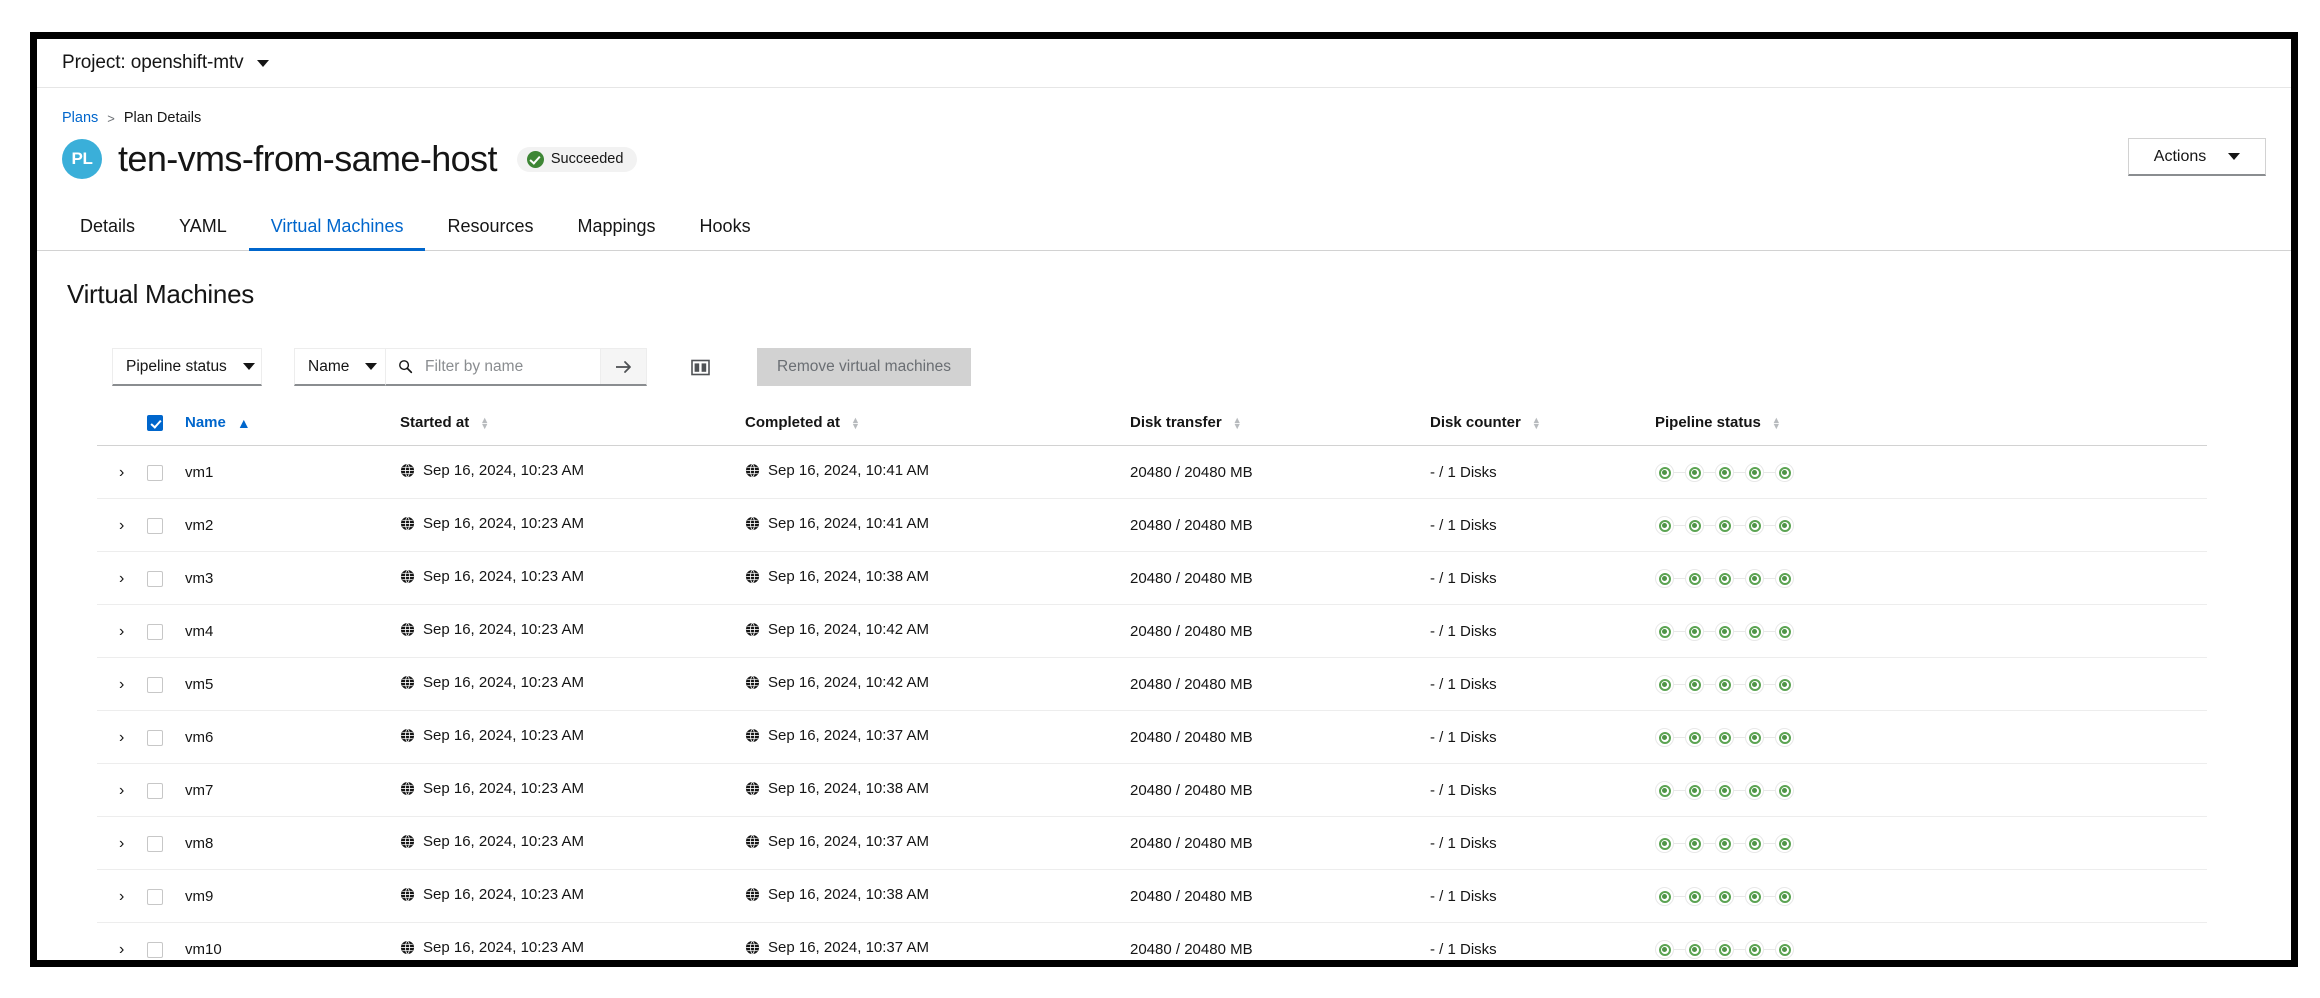 This screenshot has height=998, width=2320. What do you see at coordinates (166, 896) in the screenshot?
I see `row-select-cell` at bounding box center [166, 896].